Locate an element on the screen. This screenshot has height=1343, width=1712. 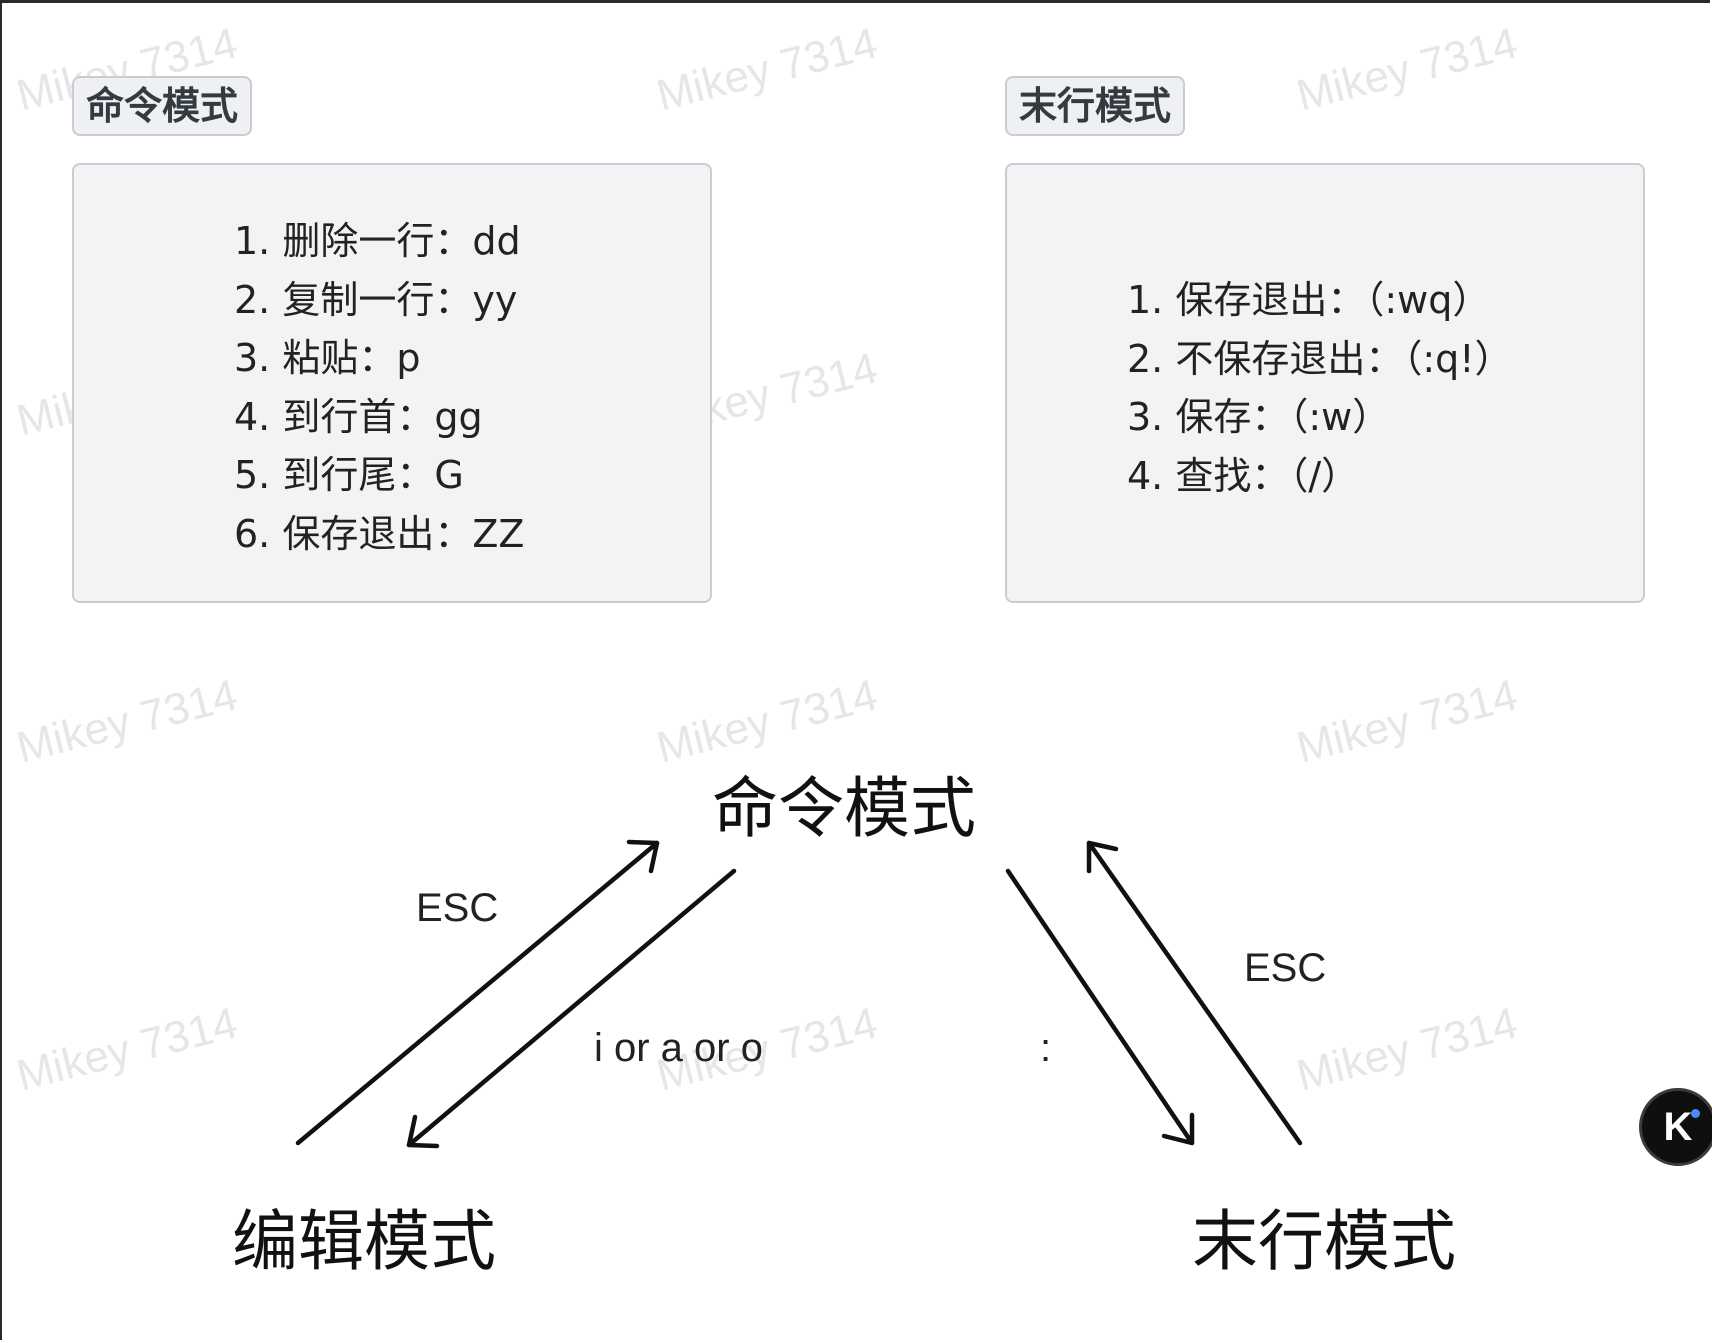
node-command-mode: 命令模式 is located at coordinates (844, 808).